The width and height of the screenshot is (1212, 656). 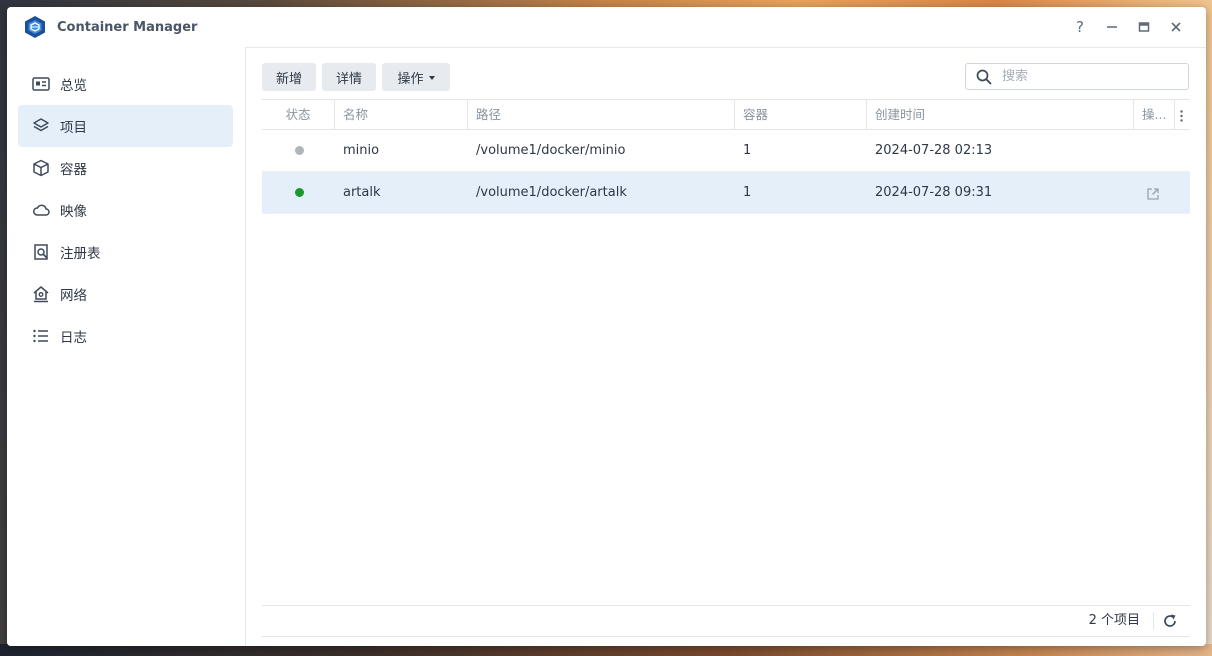 What do you see at coordinates (125, 84) in the screenshot?
I see `sidebar-item-overview: 总览` at bounding box center [125, 84].